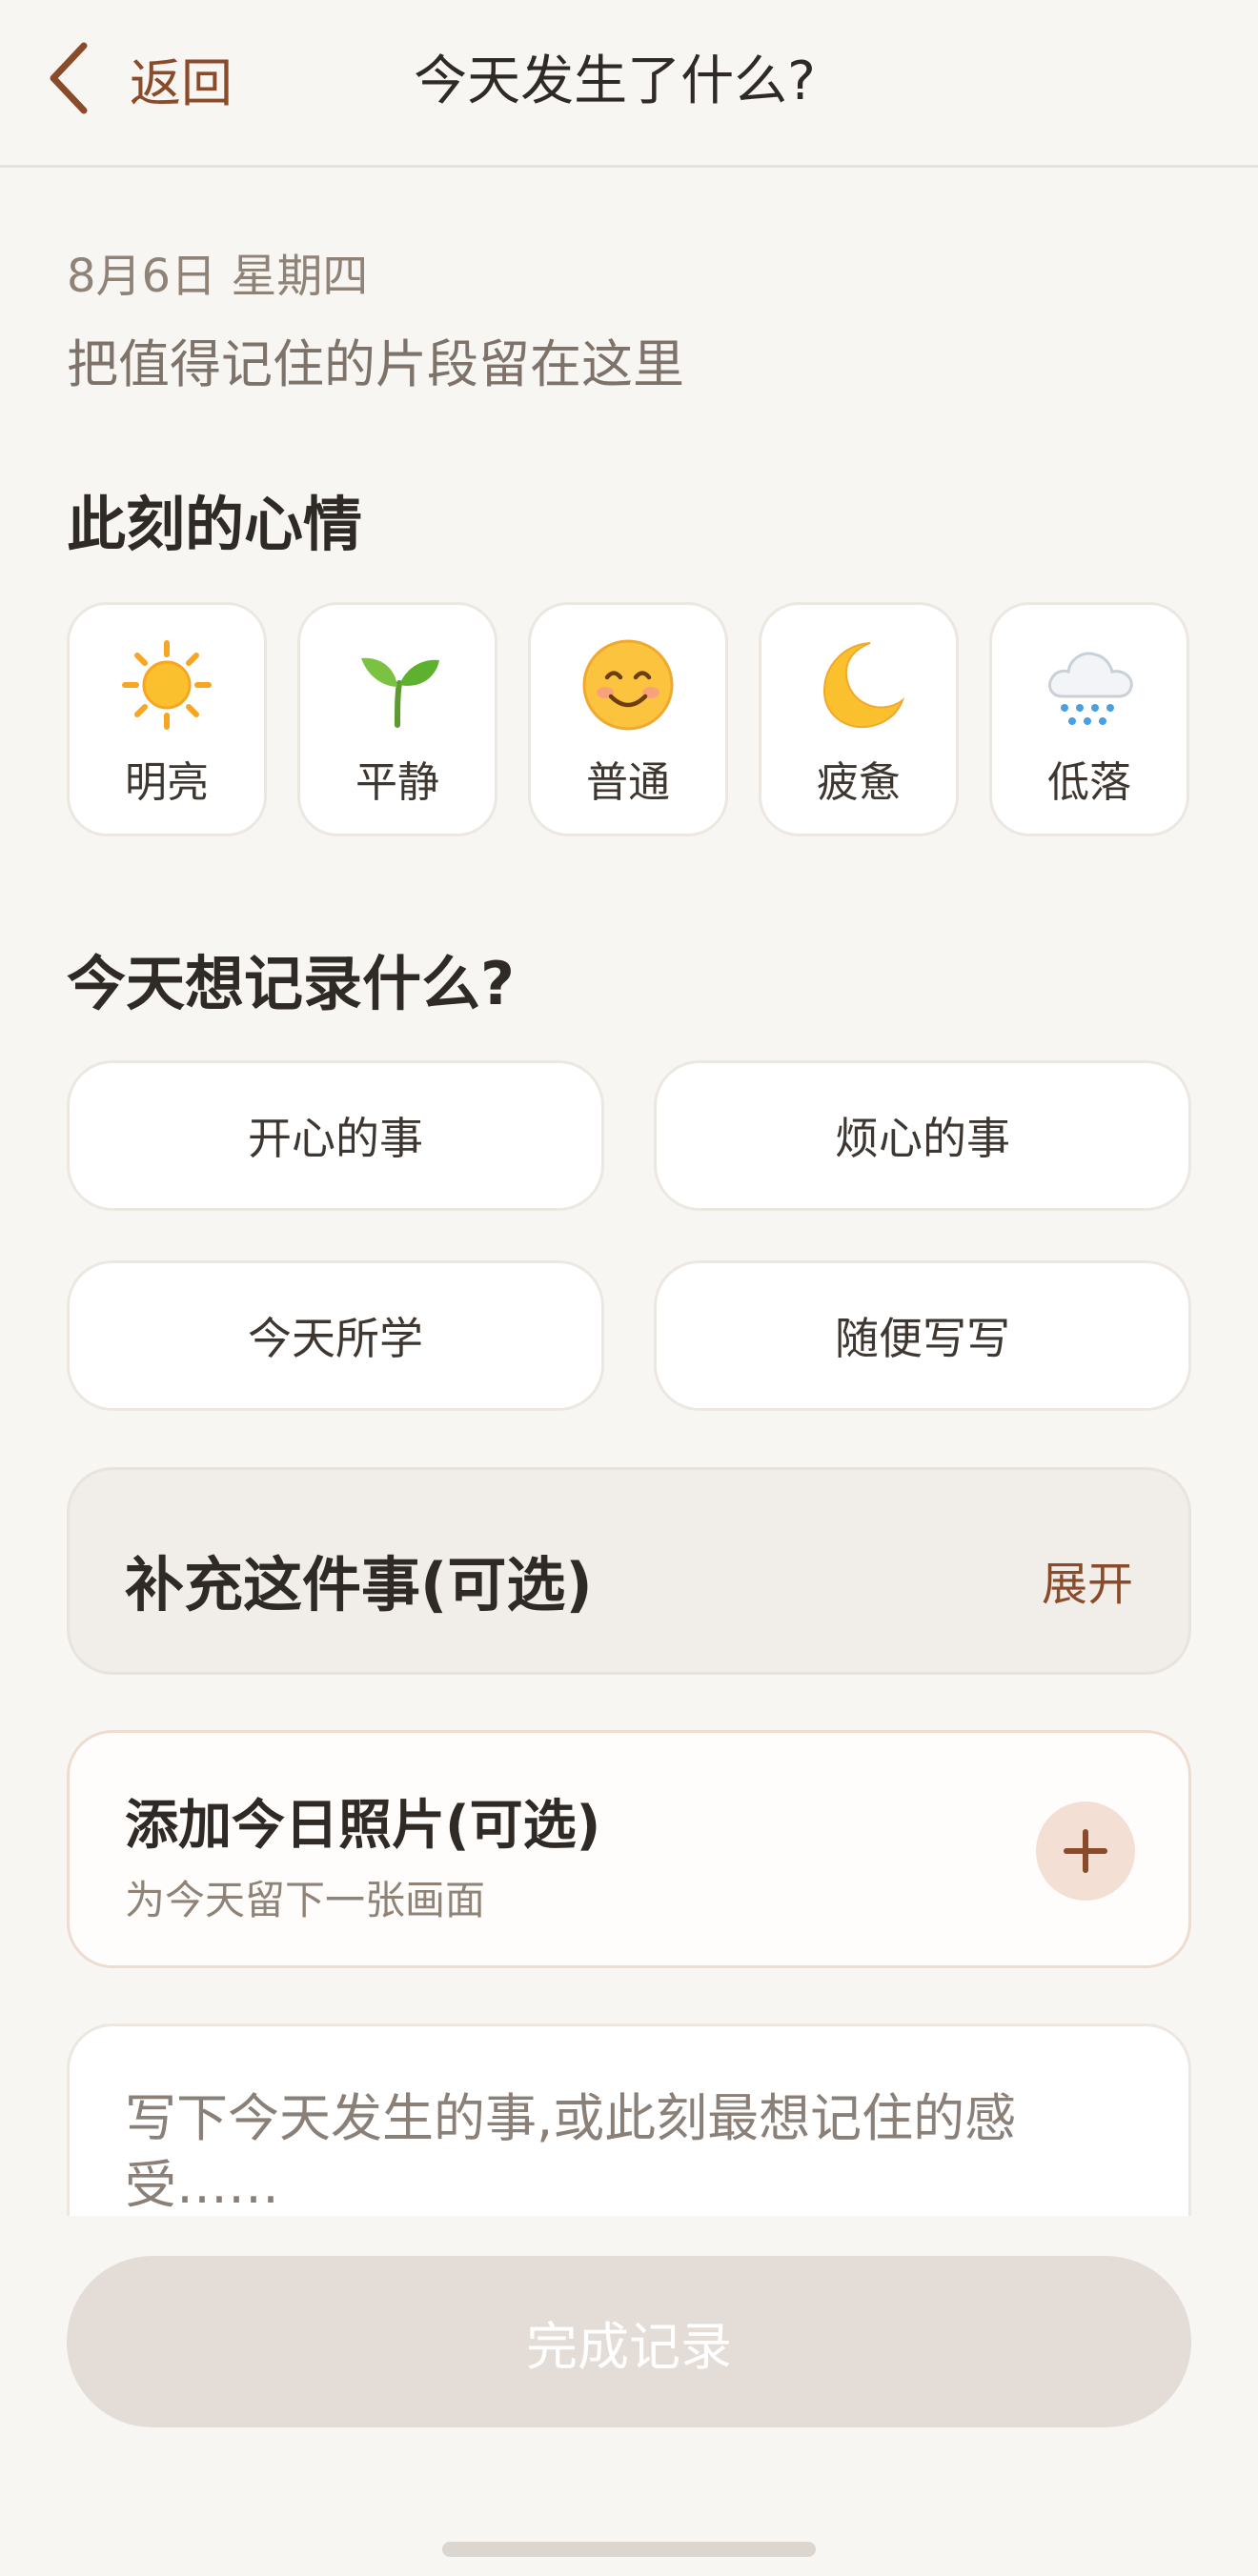 The image size is (1258, 2576). Describe the element at coordinates (629, 2549) in the screenshot. I see `home-indicator` at that location.